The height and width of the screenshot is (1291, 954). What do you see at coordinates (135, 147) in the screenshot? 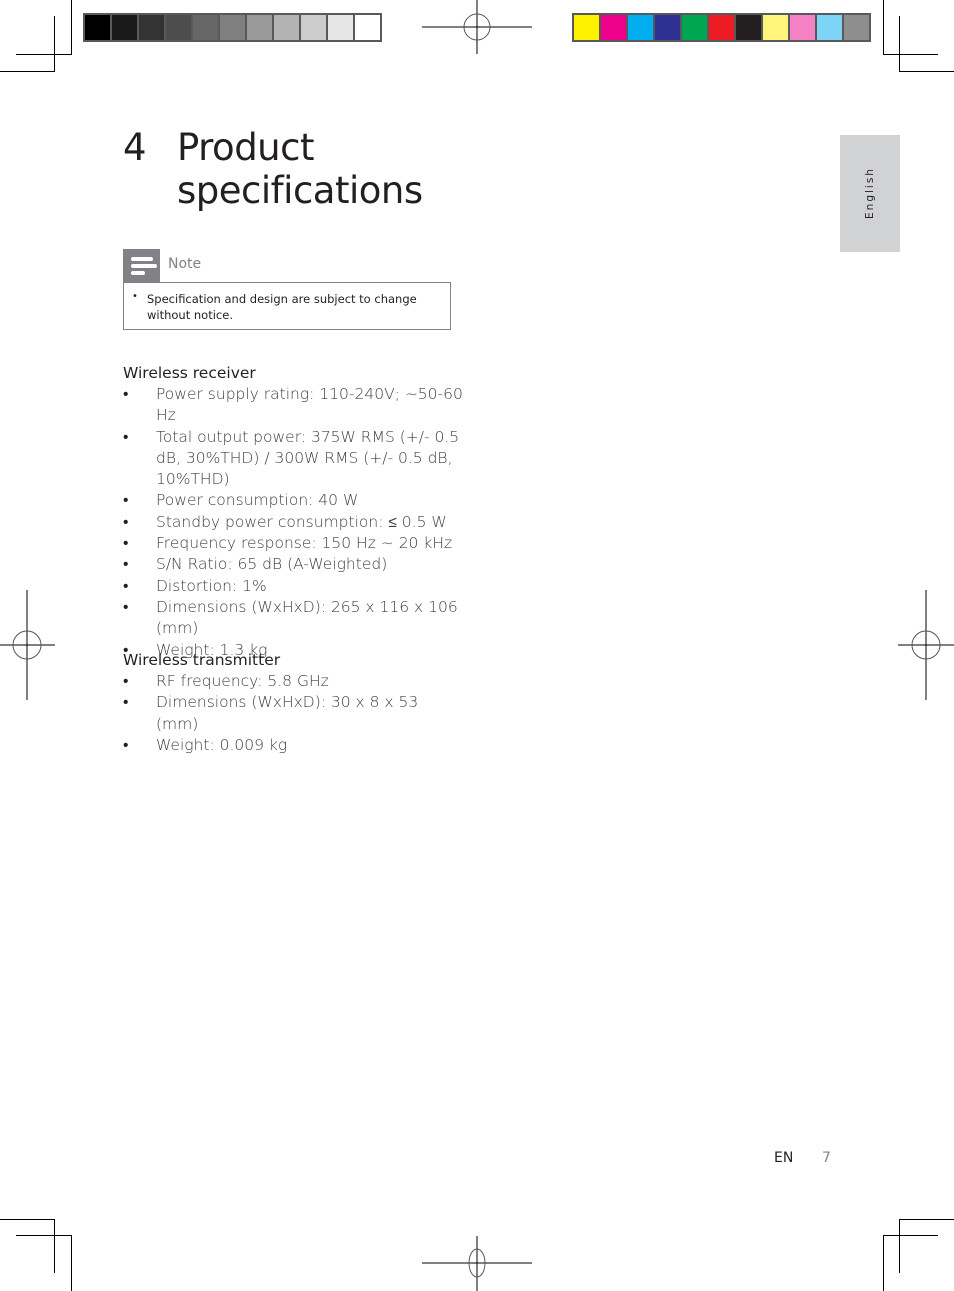
I see `chapter-number: 4` at bounding box center [135, 147].